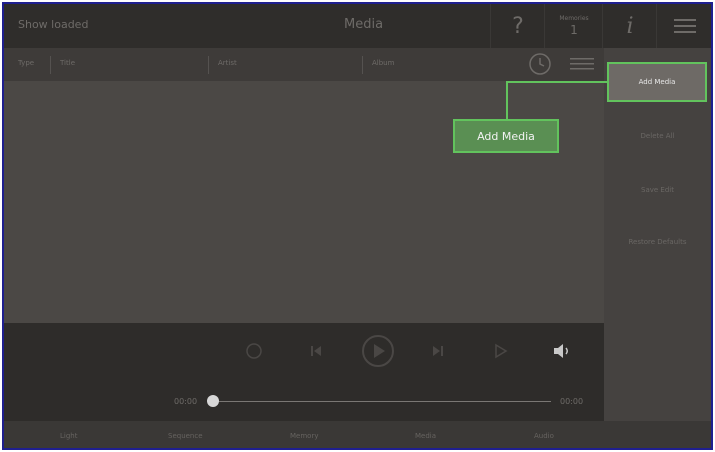 The width and height of the screenshot is (715, 452). I want to click on column-artist: Artist, so click(227, 63).